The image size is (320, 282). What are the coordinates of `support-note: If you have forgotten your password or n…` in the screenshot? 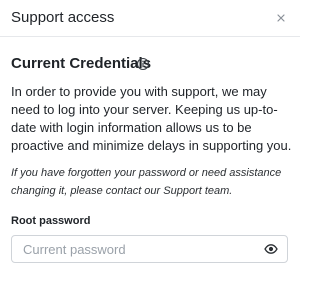 It's located at (146, 182).